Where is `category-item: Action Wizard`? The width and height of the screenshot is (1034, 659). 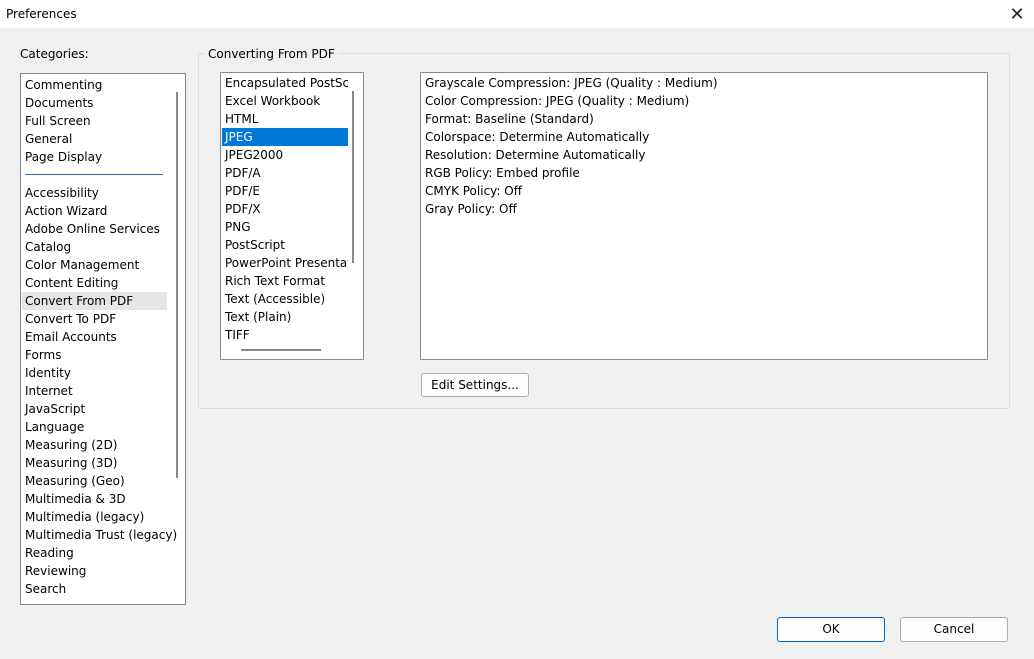
category-item: Action Wizard is located at coordinates (66, 211).